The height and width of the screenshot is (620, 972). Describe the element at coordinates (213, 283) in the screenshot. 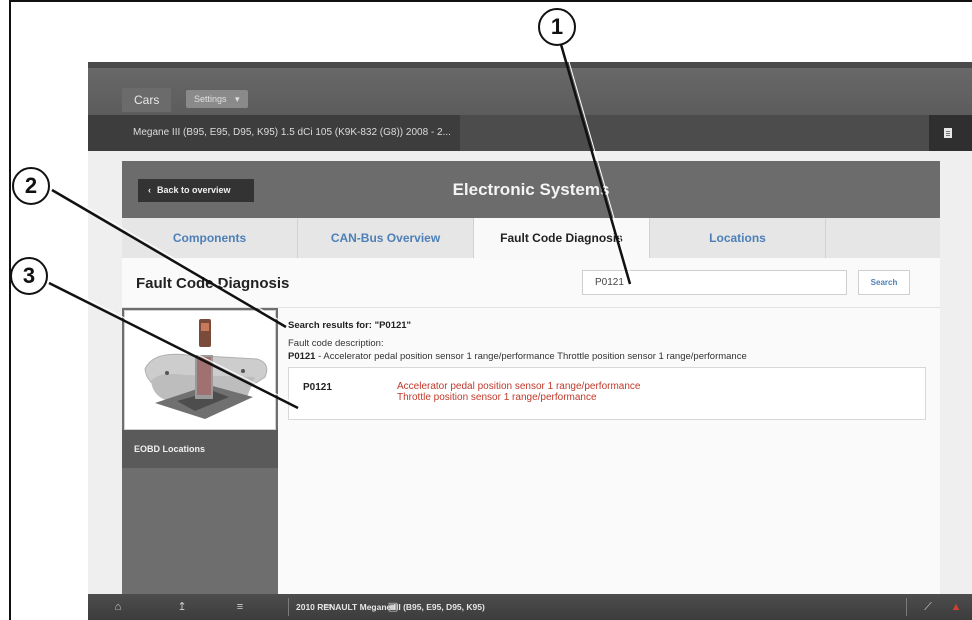

I see `panel-title: Fault Code Diagnosis` at that location.